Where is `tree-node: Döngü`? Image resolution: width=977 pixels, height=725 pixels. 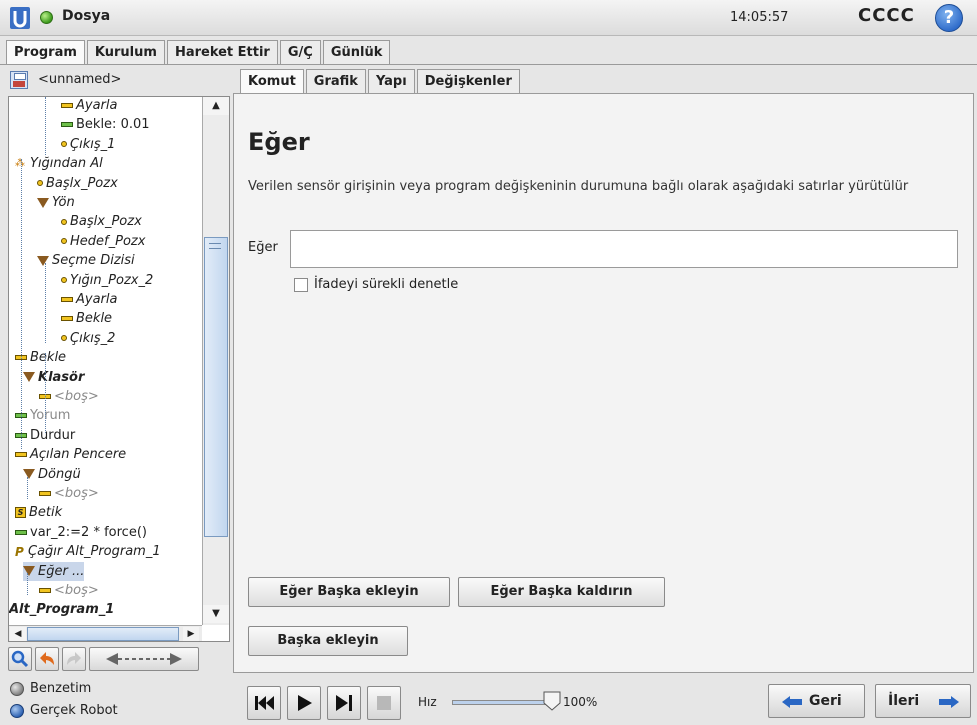
tree-node: Döngü is located at coordinates (52, 474).